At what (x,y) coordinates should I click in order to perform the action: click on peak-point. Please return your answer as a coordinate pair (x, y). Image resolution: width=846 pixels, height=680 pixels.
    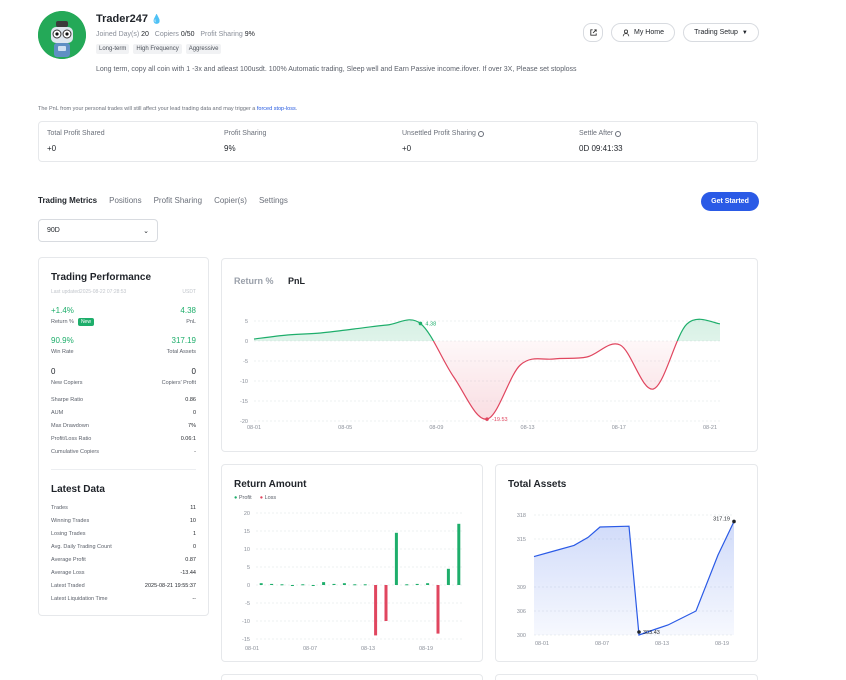
    Looking at the image, I should click on (420, 323).